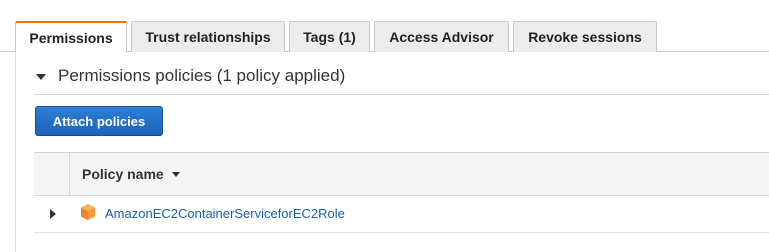 Image resolution: width=769 pixels, height=252 pixels. Describe the element at coordinates (401, 94) in the screenshot. I see `section-divider` at that location.